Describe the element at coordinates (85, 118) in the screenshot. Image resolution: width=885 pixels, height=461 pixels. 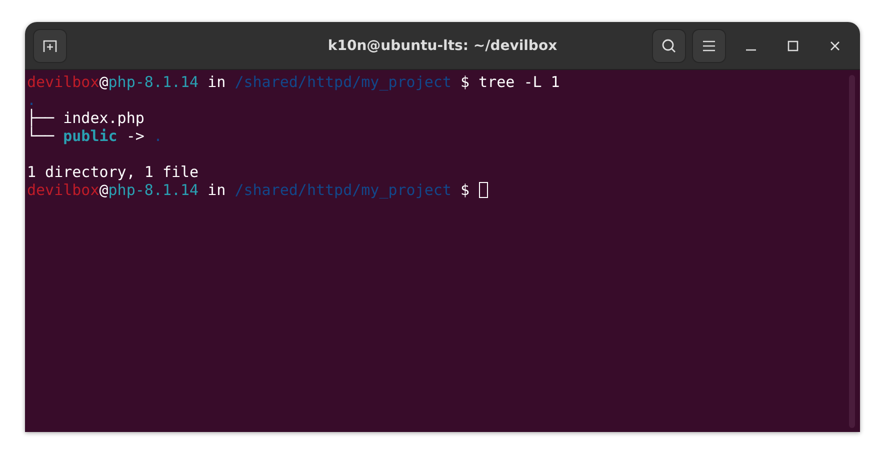
I see `terminal-line: ├── index.php` at that location.